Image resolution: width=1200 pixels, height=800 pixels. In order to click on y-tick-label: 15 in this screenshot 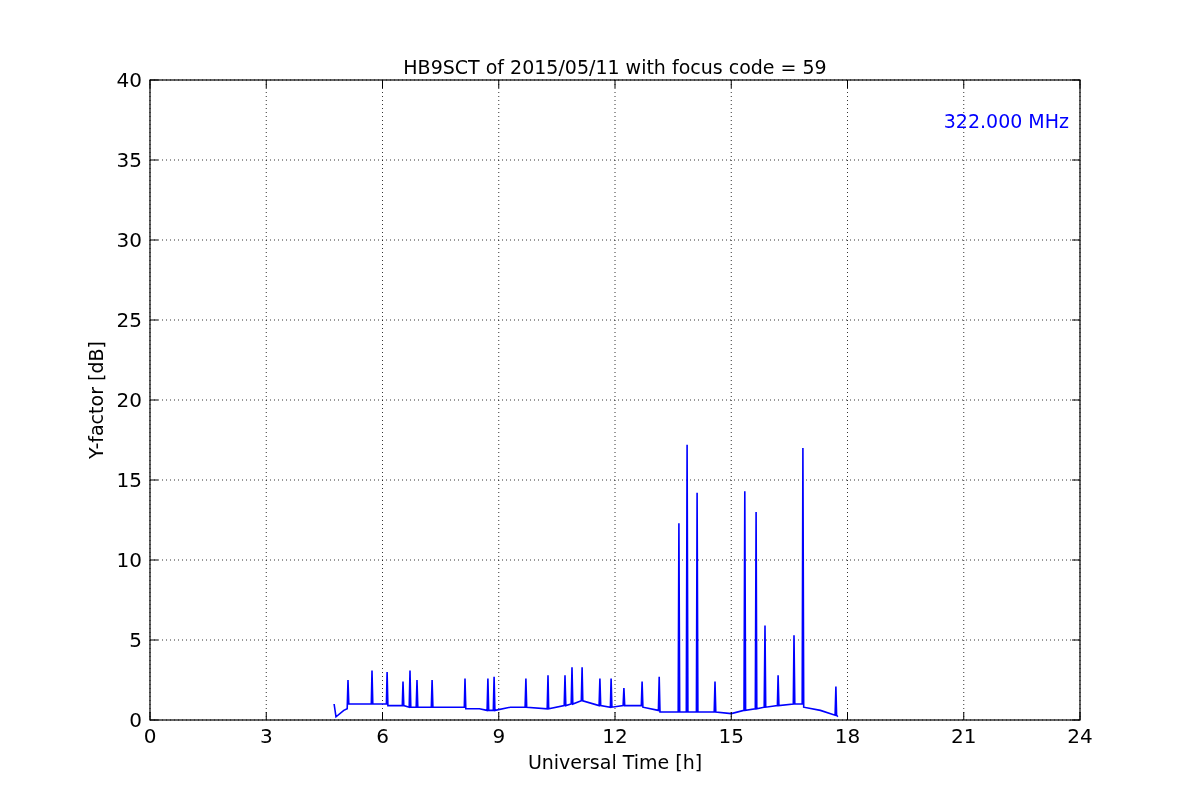, I will do `click(129, 480)`.